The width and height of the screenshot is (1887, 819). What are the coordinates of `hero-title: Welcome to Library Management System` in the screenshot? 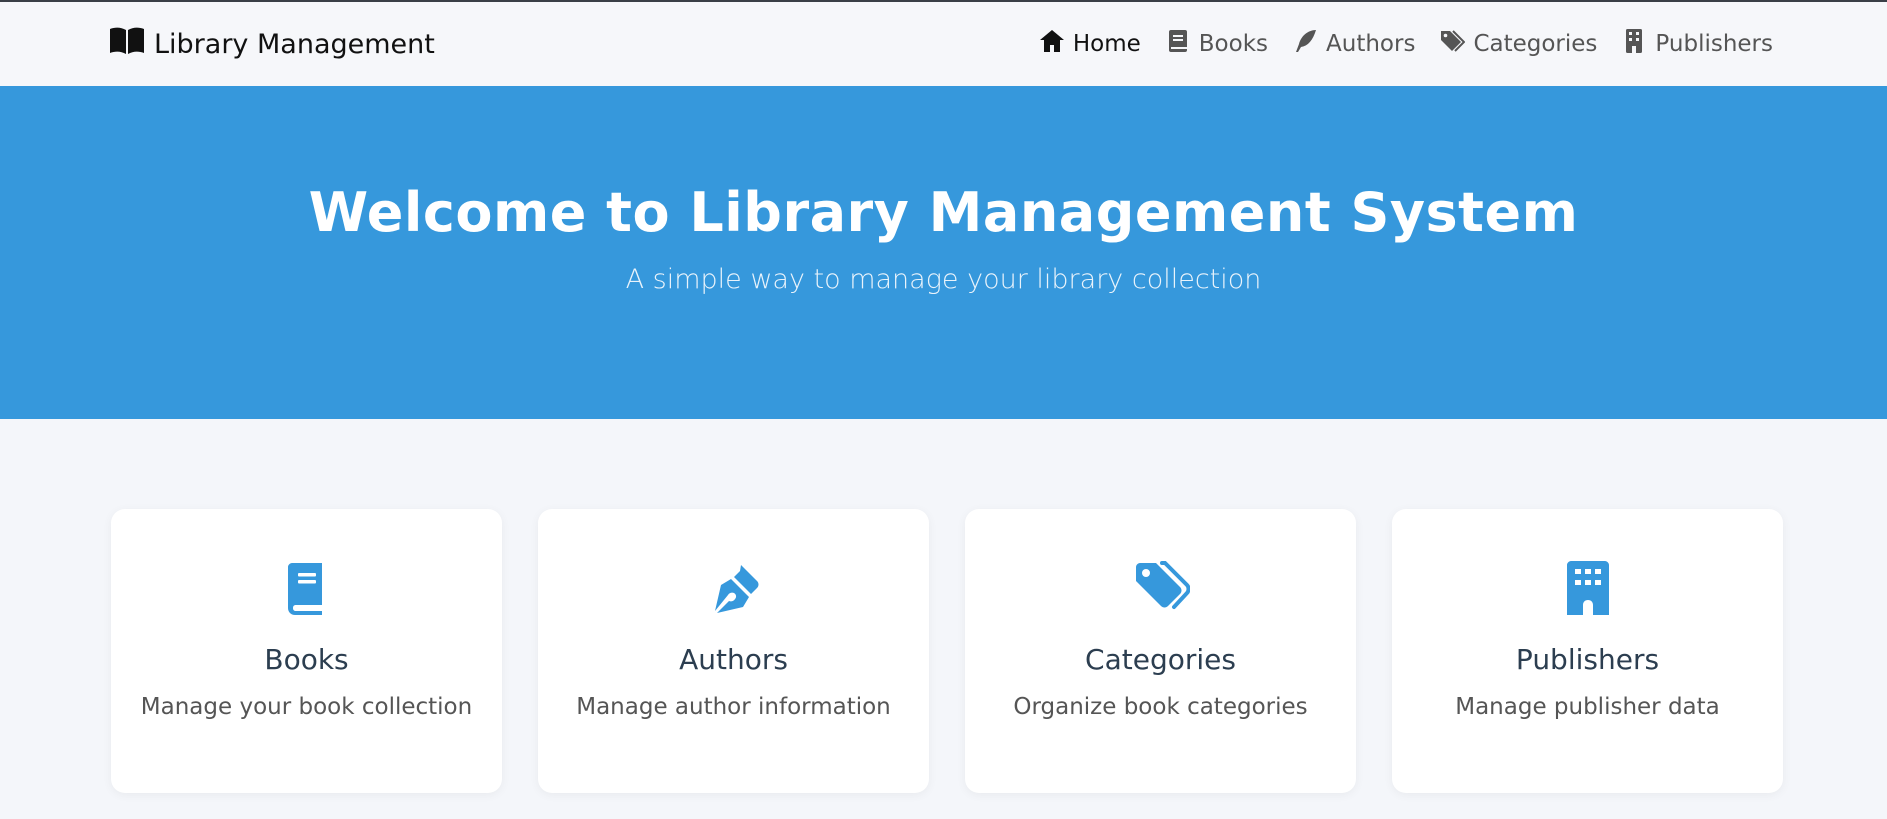 It's located at (943, 212).